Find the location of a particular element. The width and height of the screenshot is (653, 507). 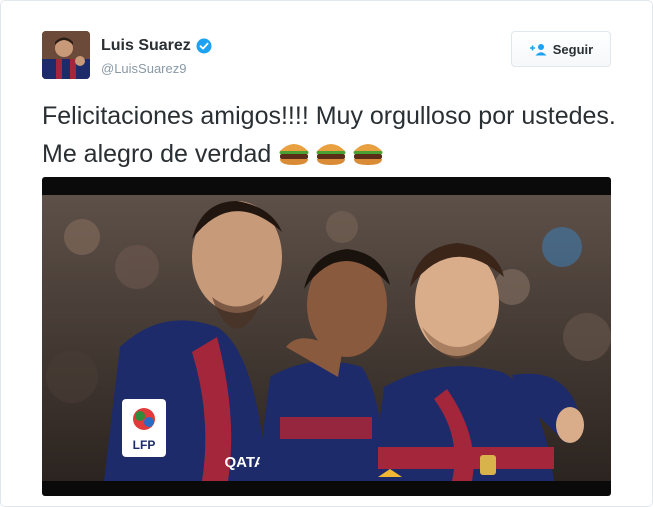

author-name-row: Luis Suarez is located at coordinates (156, 46).